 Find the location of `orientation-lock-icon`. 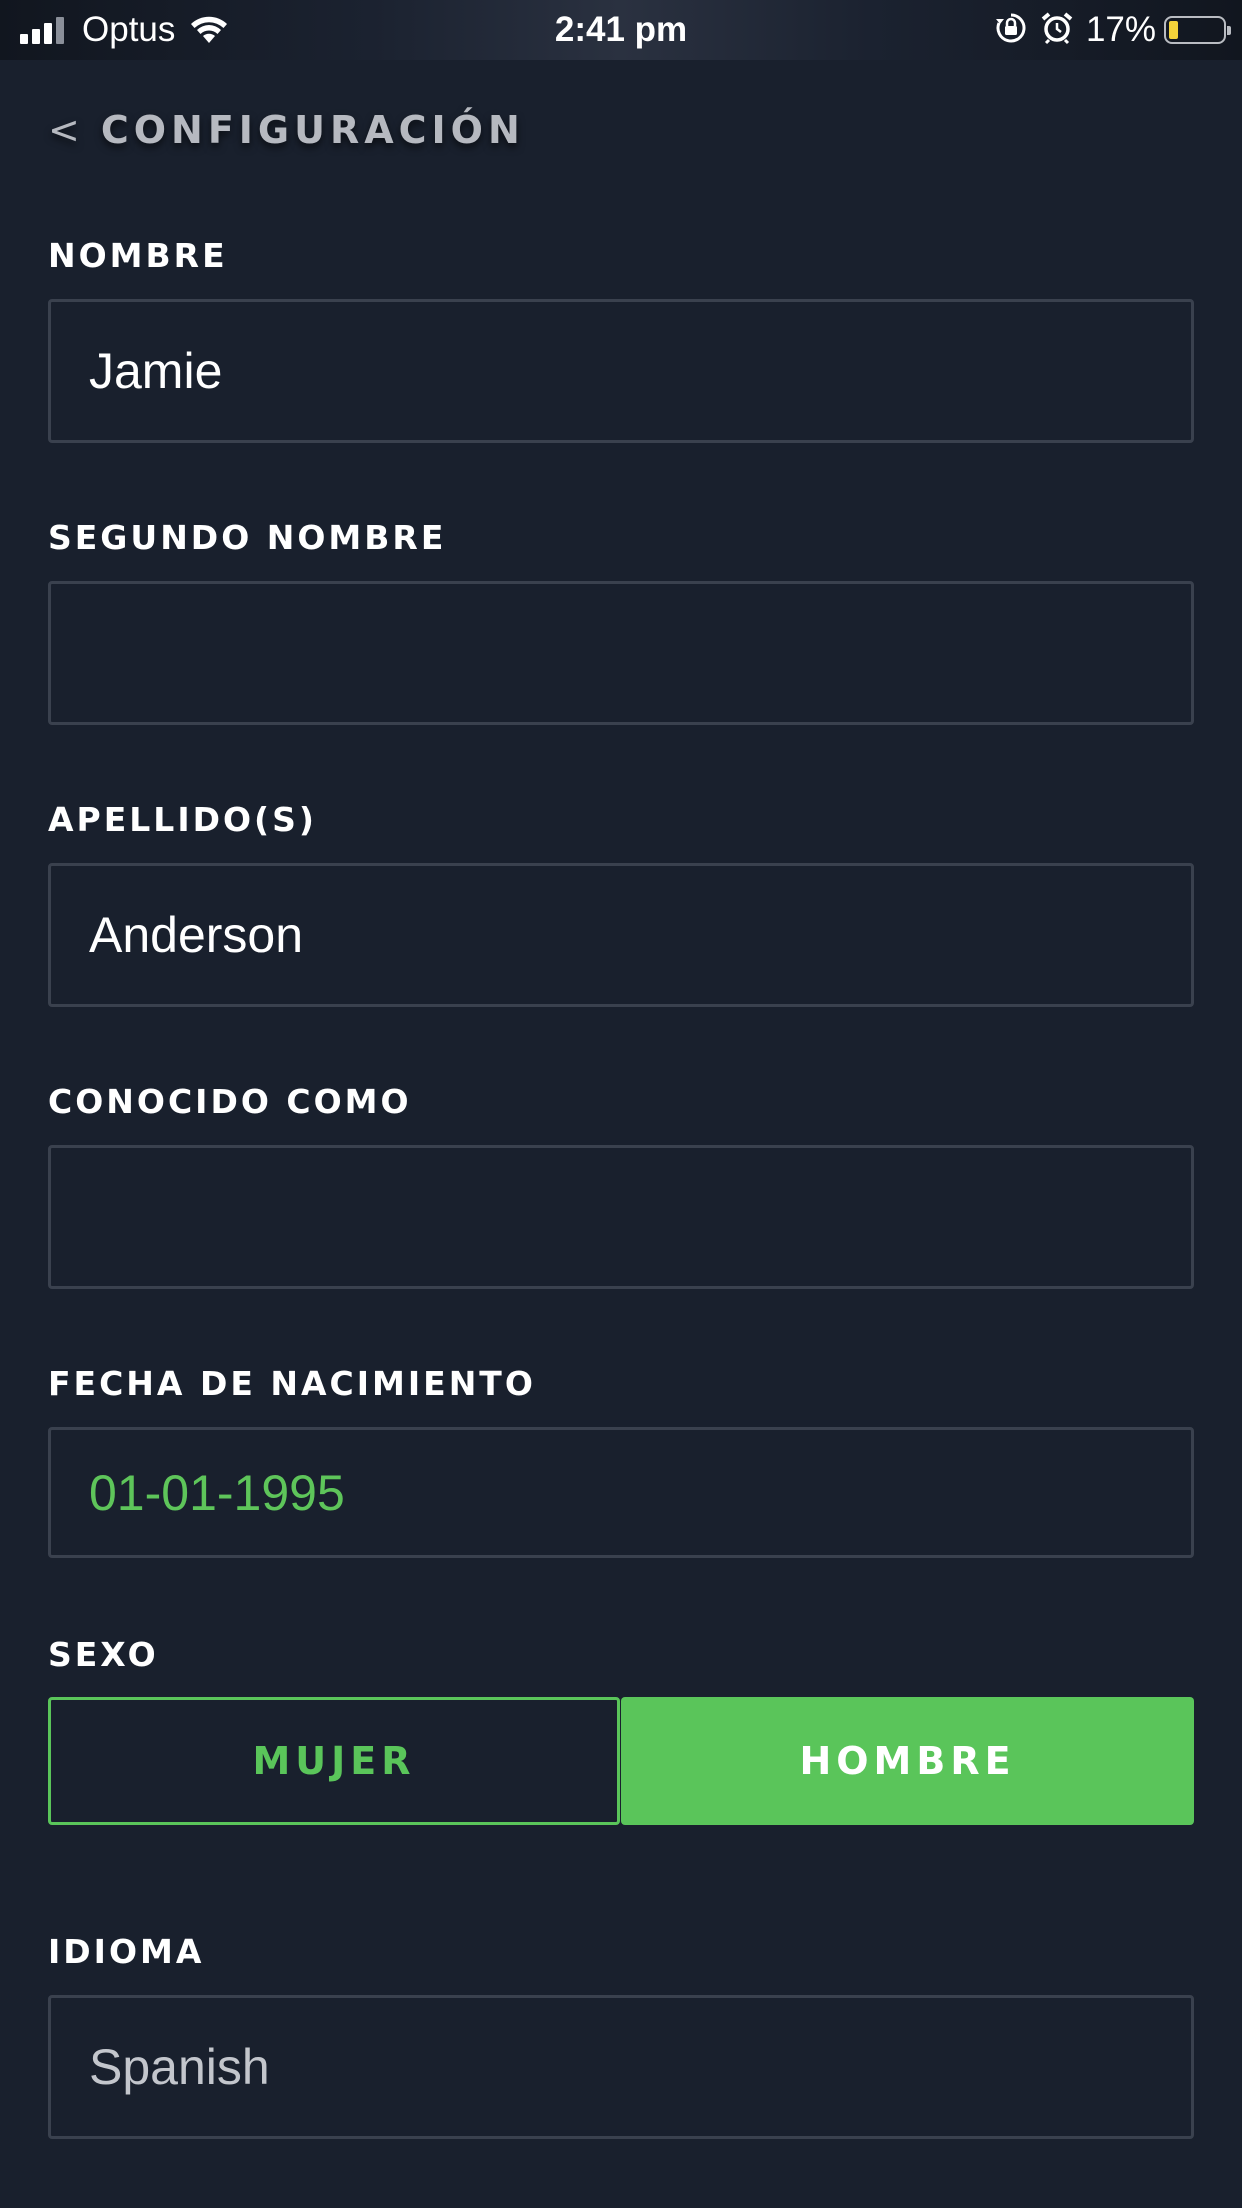

orientation-lock-icon is located at coordinates (1011, 30).